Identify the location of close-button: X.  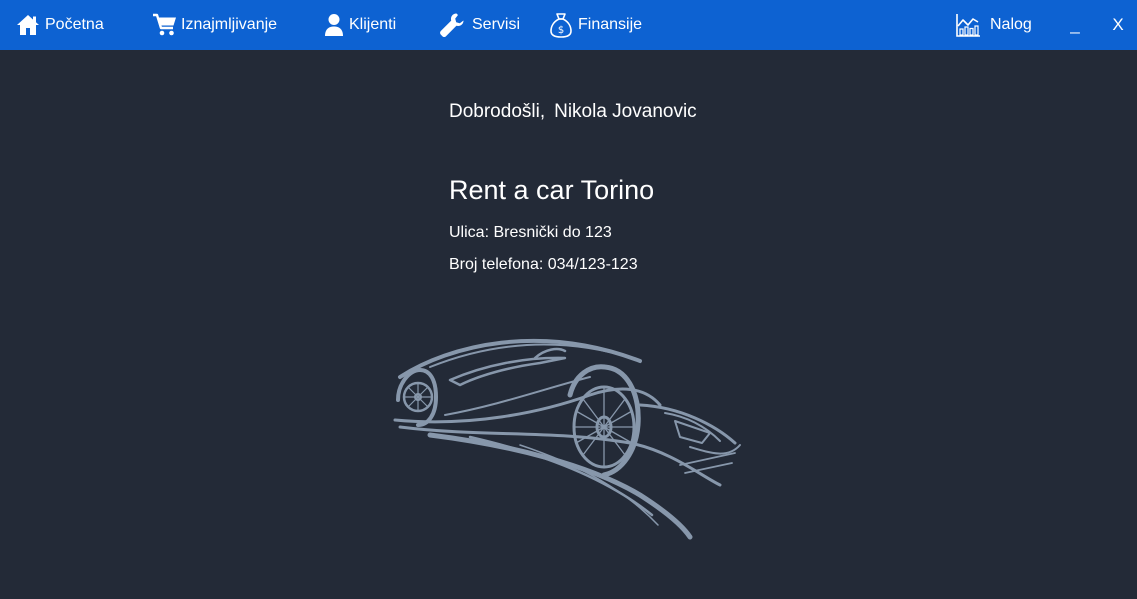
(1118, 25).